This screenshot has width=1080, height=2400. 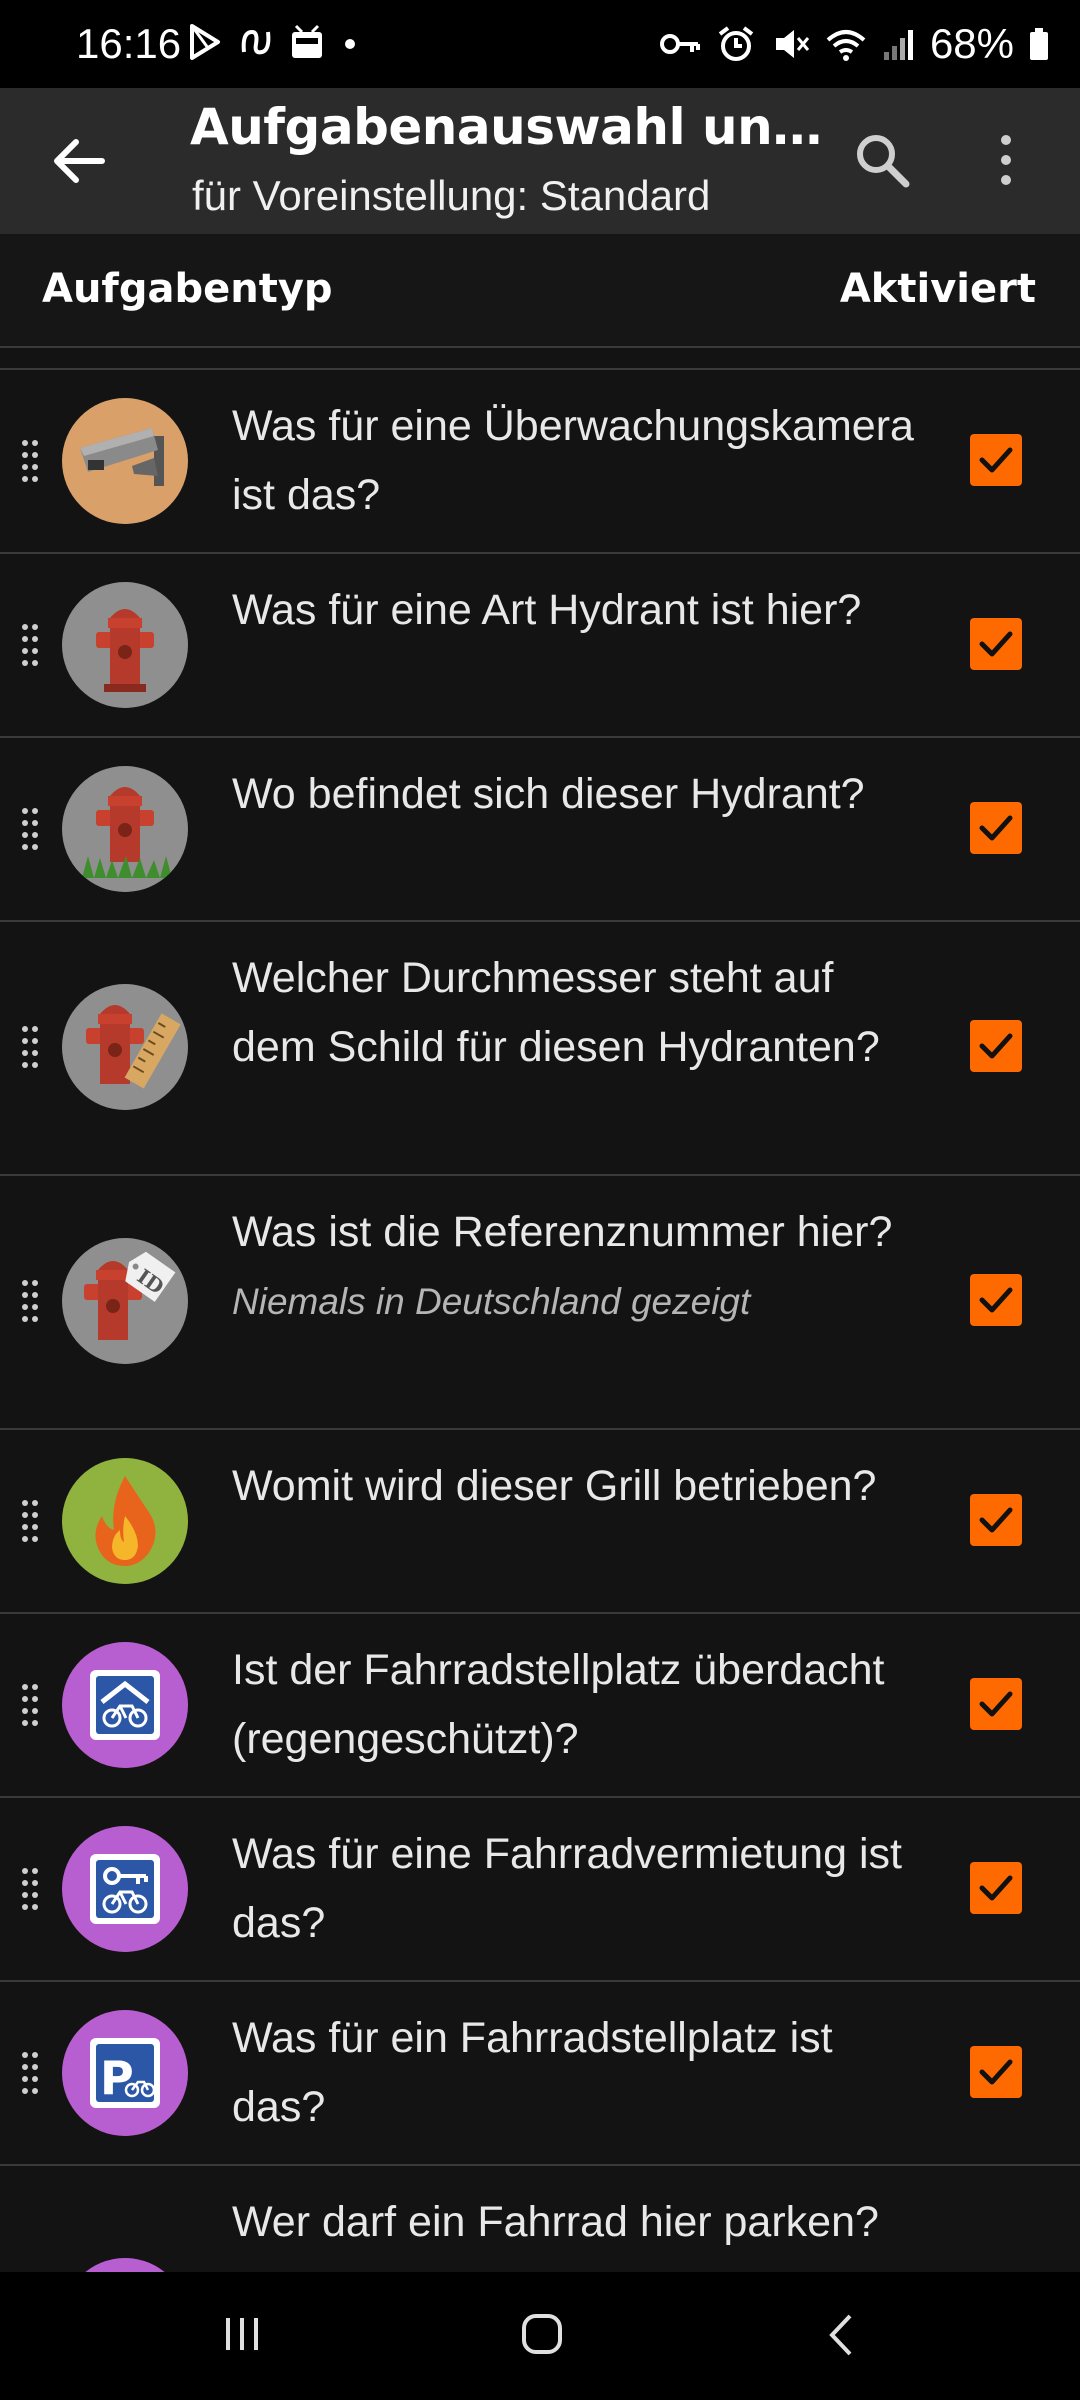 I want to click on battery-percent: 68%, so click(x=971, y=43).